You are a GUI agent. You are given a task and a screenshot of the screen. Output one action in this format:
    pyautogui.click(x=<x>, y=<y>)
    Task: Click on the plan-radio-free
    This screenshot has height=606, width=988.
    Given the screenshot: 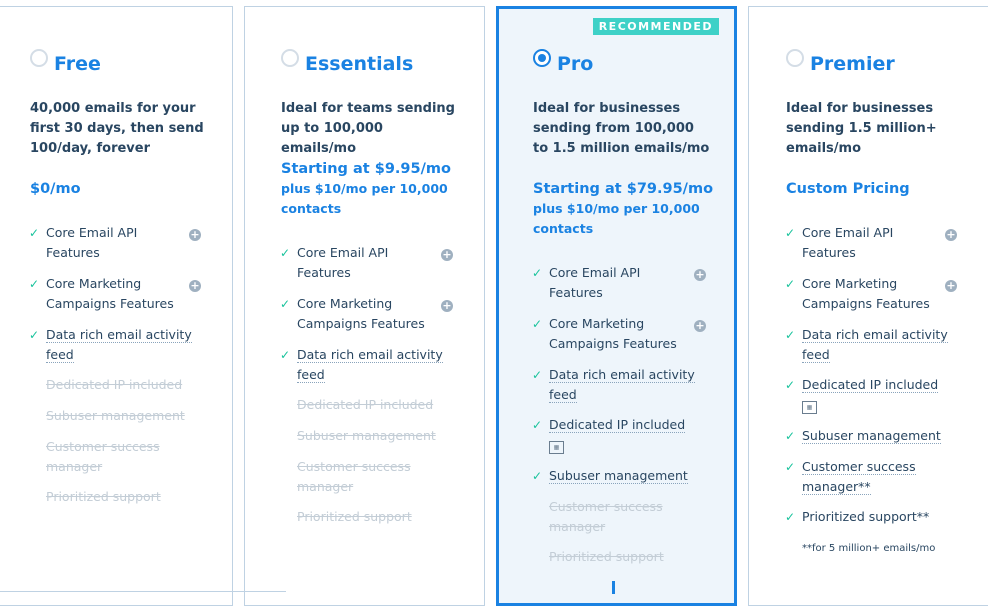 What is the action you would take?
    pyautogui.click(x=39, y=58)
    